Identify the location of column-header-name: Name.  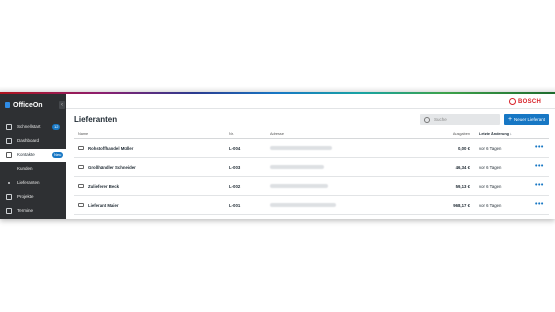
(83, 134).